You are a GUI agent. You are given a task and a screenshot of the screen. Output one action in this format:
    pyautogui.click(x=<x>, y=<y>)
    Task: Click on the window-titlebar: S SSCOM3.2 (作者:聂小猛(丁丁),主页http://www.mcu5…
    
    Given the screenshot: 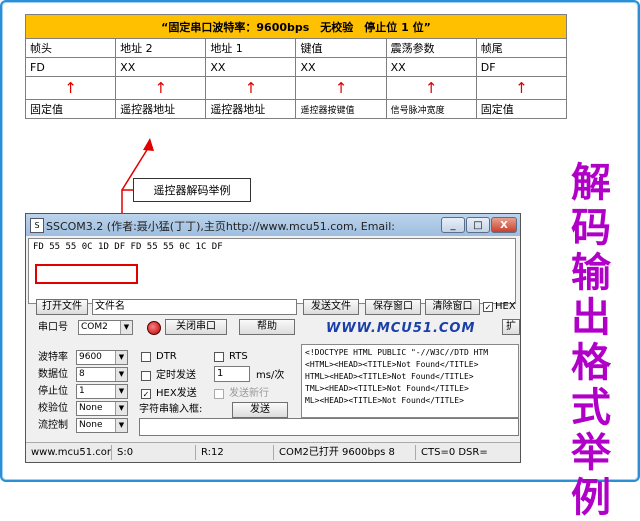 What is the action you would take?
    pyautogui.click(x=273, y=225)
    